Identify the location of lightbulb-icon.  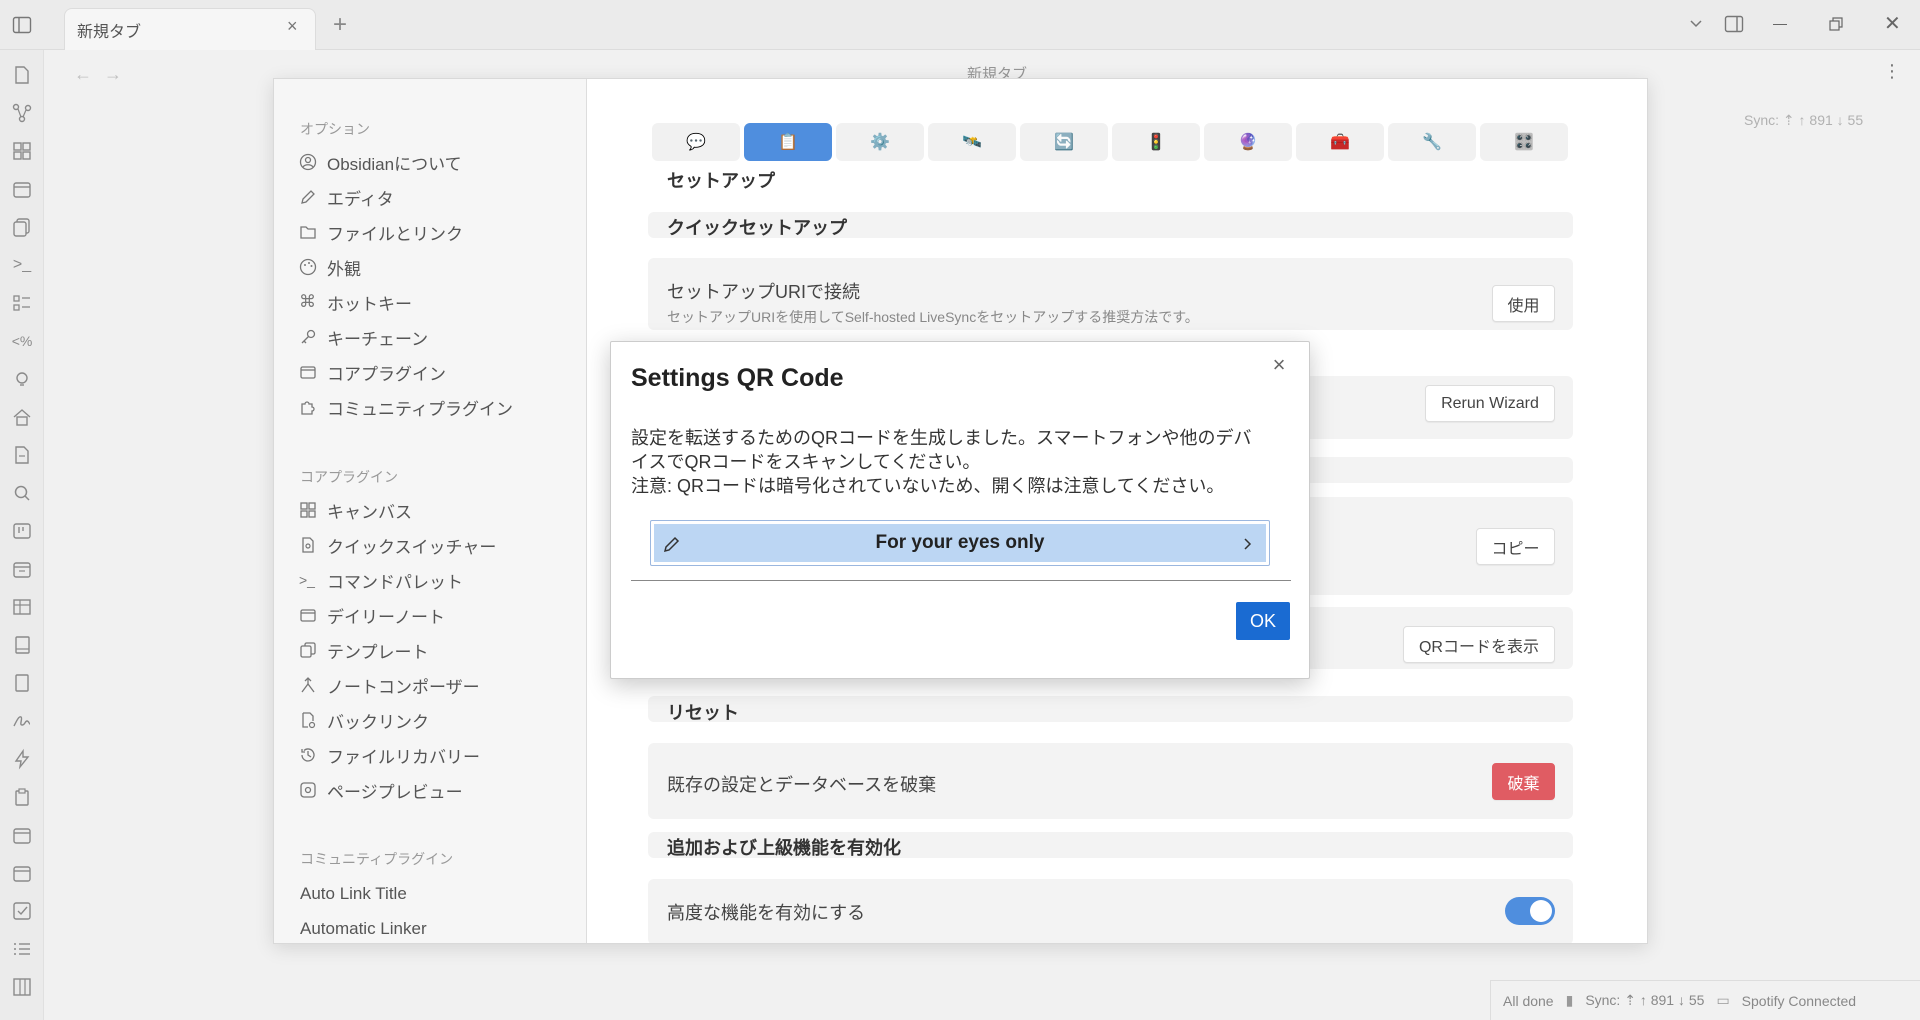
(22, 379).